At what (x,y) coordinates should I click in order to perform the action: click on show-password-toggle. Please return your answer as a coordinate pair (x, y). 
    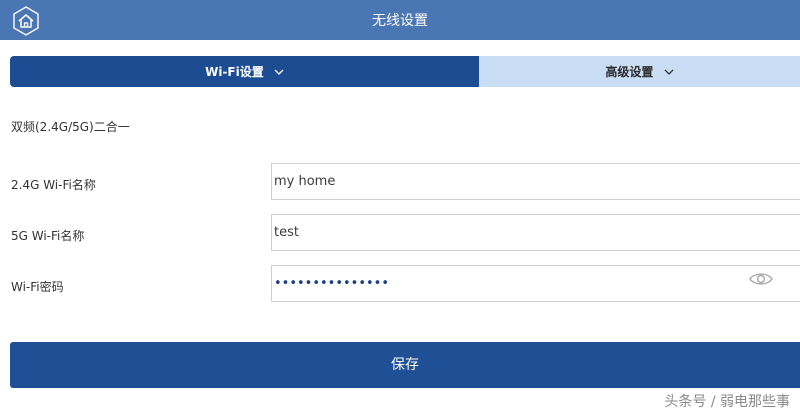
    Looking at the image, I should click on (761, 279).